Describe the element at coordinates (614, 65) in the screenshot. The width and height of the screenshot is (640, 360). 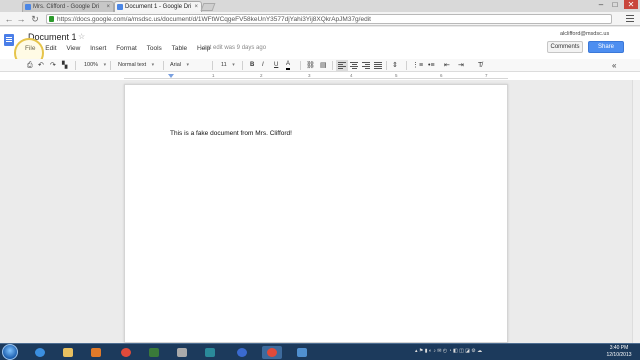
I see `collapse-toolbar-icon: «` at that location.